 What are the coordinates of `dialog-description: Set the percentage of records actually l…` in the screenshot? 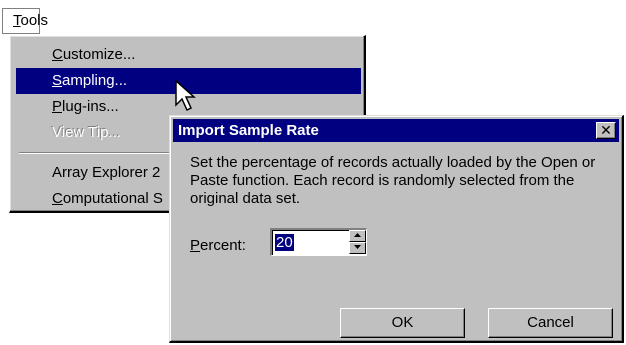 It's located at (393, 180).